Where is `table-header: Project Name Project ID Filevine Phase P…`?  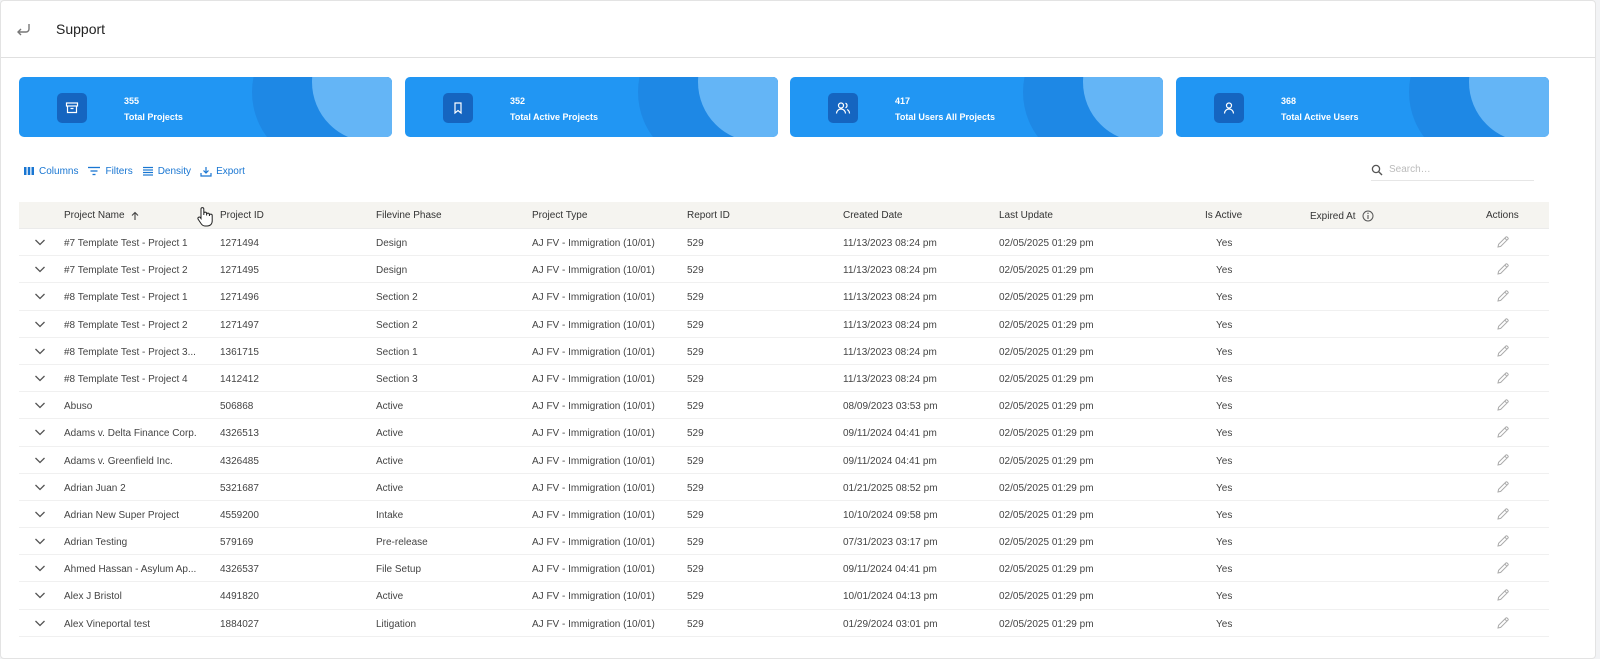 table-header: Project Name Project ID Filevine Phase P… is located at coordinates (784, 215).